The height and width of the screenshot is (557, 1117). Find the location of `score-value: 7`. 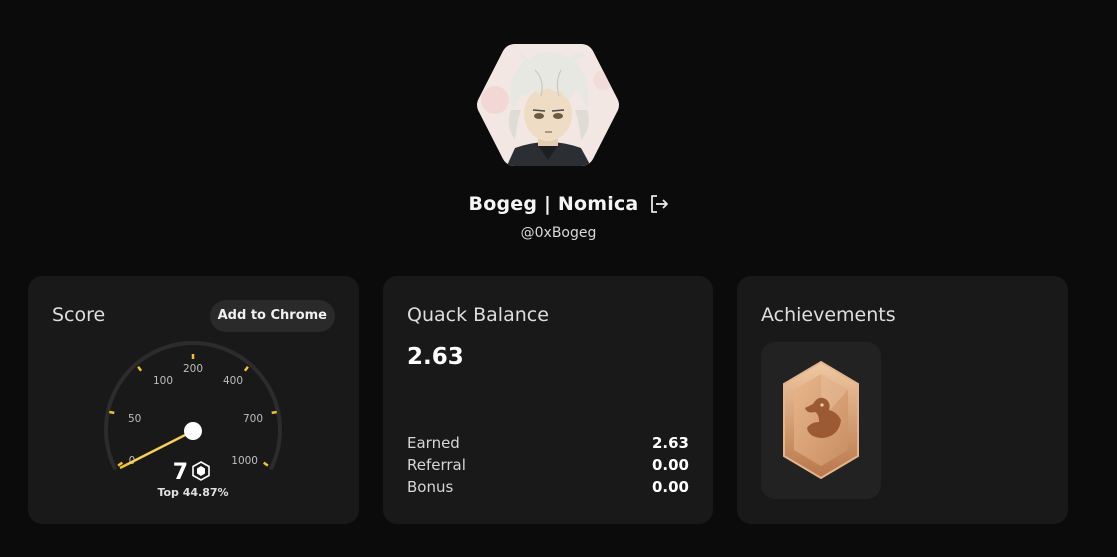

score-value: 7 is located at coordinates (180, 472).